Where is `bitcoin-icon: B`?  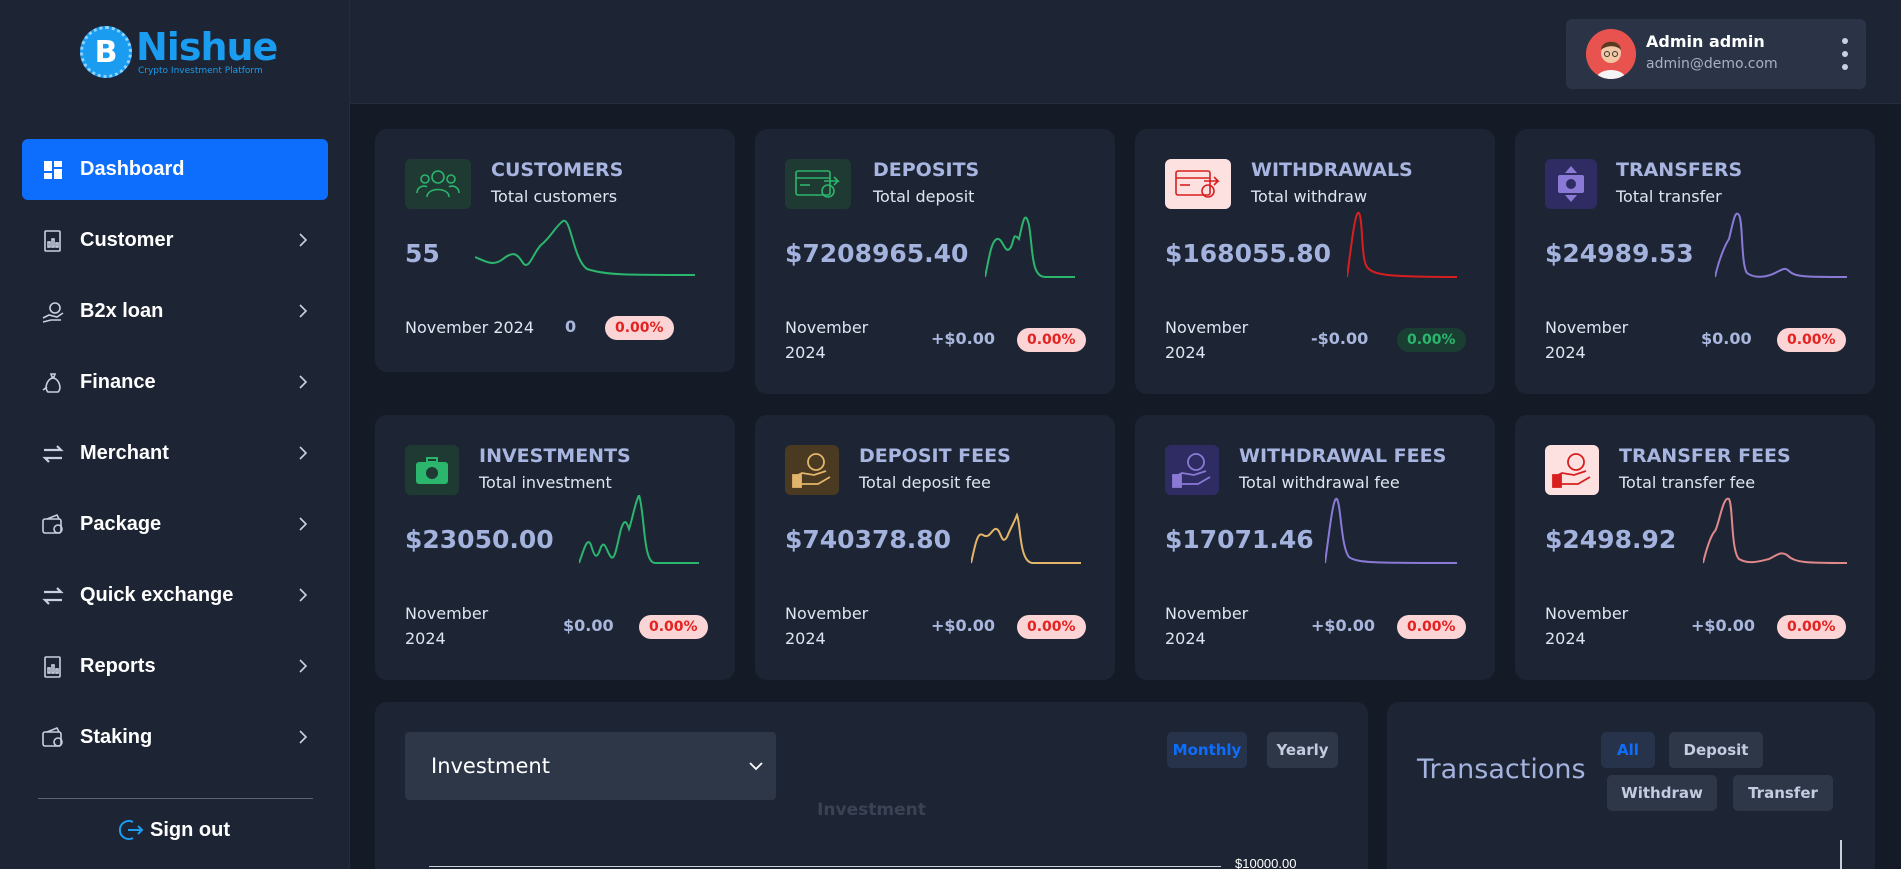
bitcoin-icon: B is located at coordinates (106, 52).